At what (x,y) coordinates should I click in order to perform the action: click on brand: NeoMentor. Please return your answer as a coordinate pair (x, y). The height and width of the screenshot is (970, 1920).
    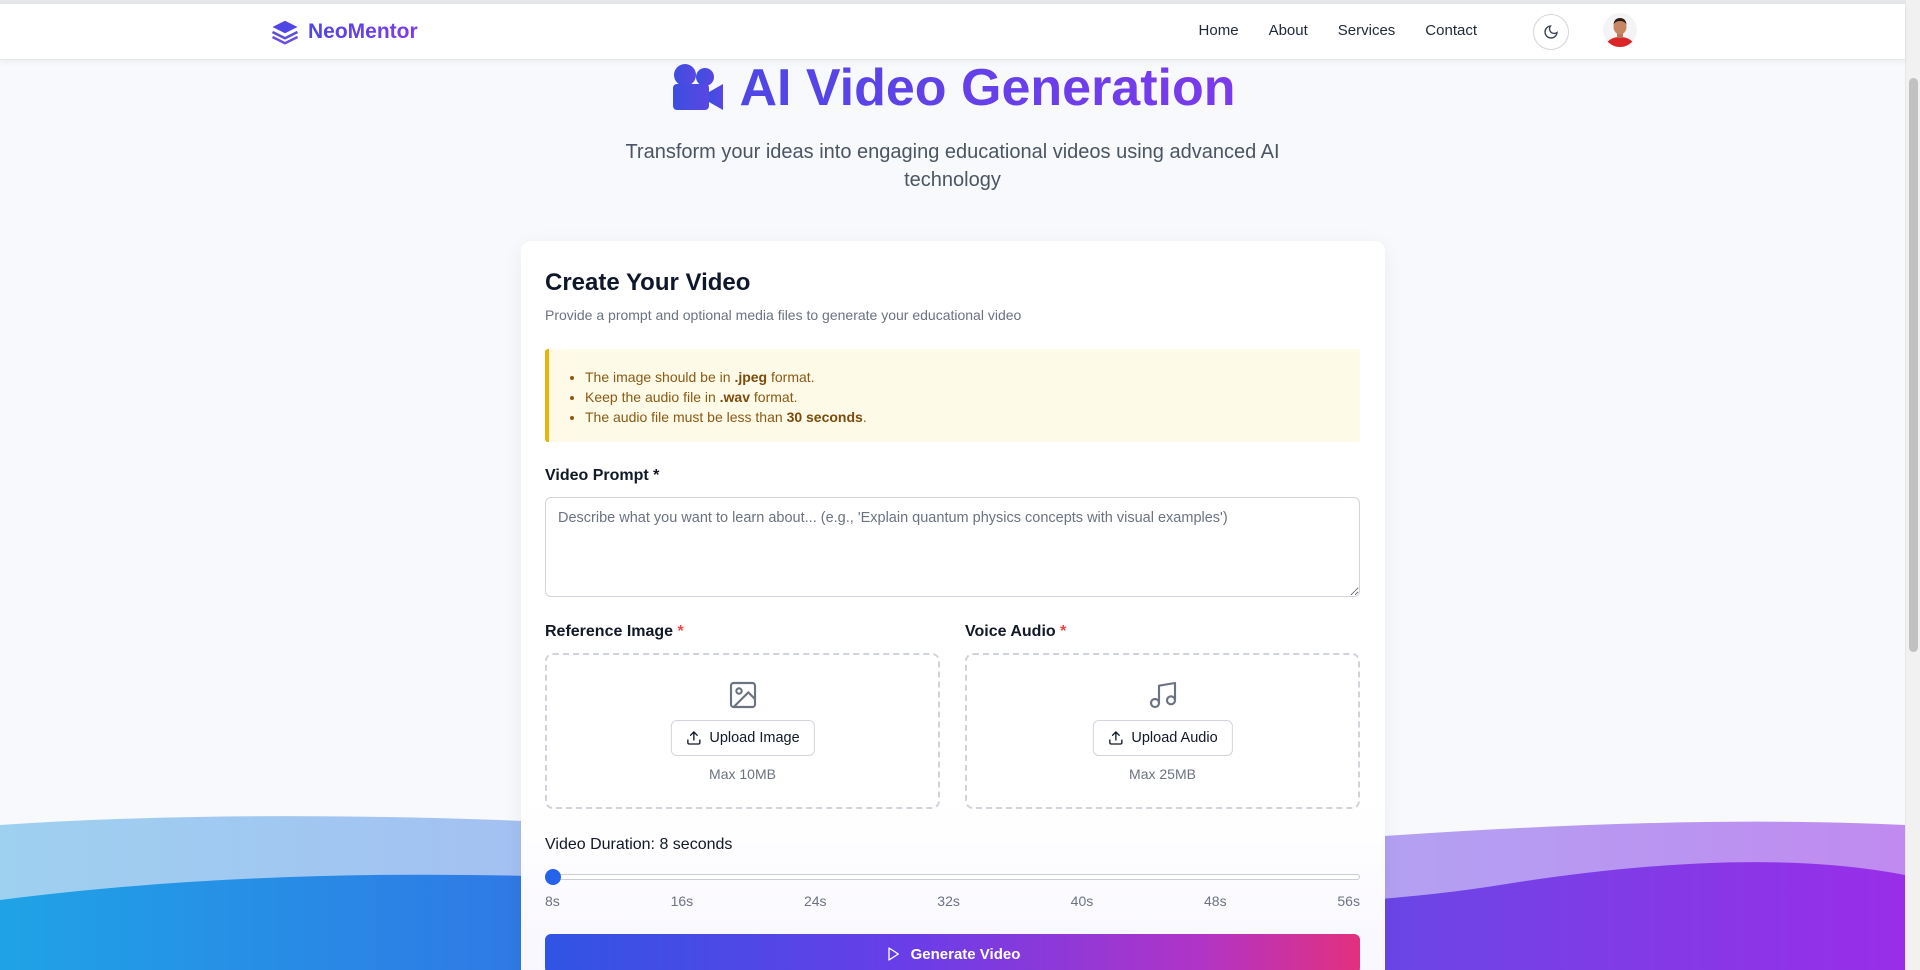
    Looking at the image, I should click on (344, 32).